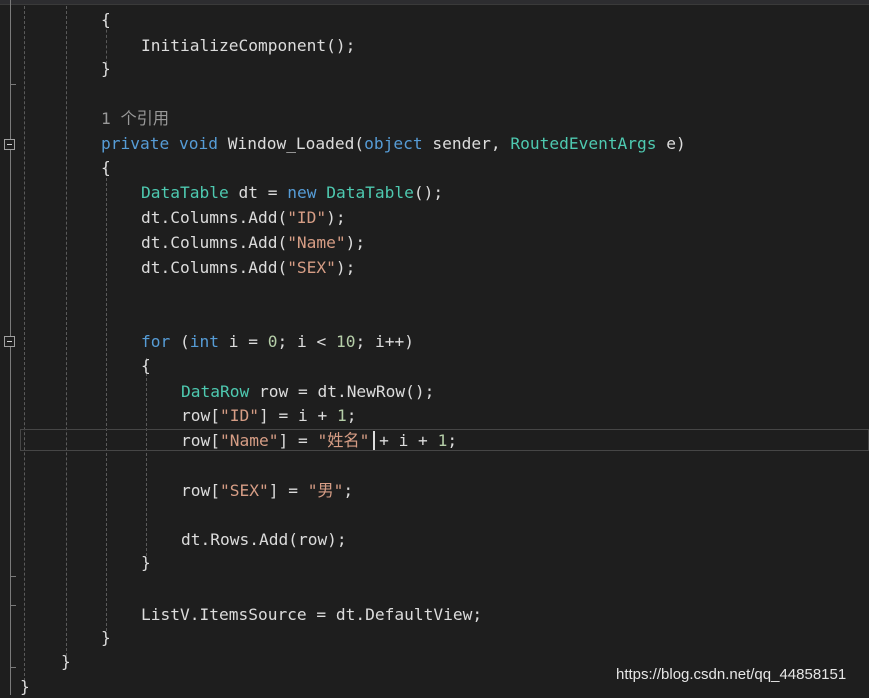 The image size is (869, 698). I want to click on code-token: InitializeComponent();, so click(248, 45).